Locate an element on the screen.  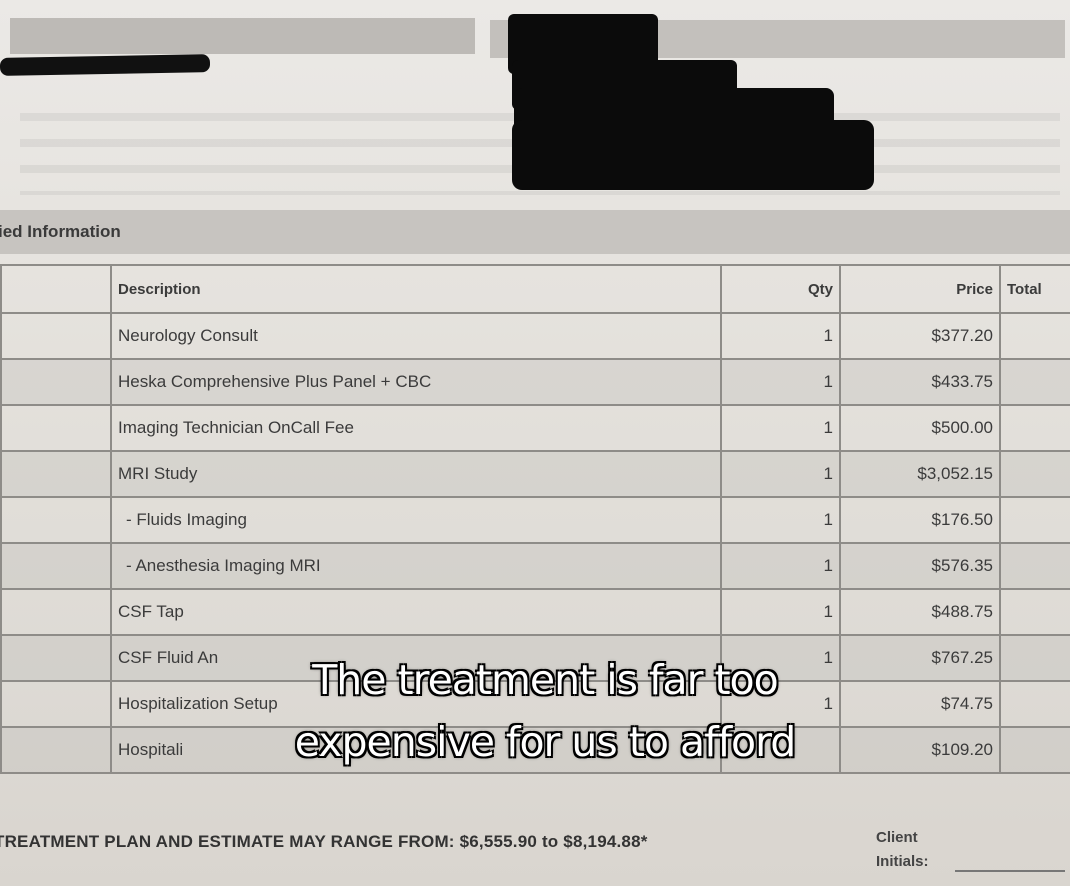
row-description: MRI Study is located at coordinates (416, 474).